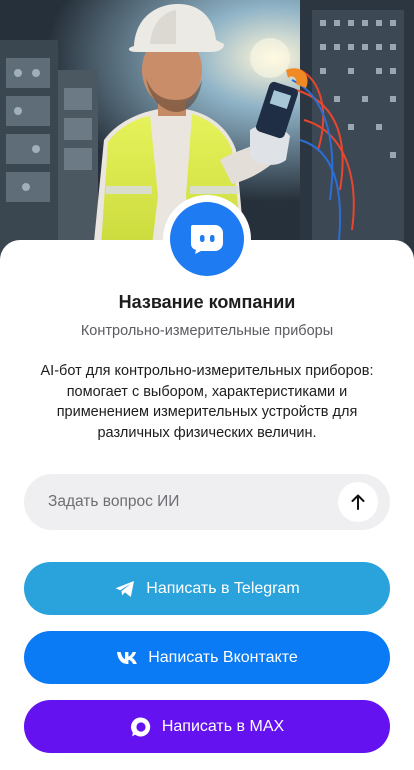  What do you see at coordinates (207, 302) in the screenshot?
I see `company-name: Название компании` at bounding box center [207, 302].